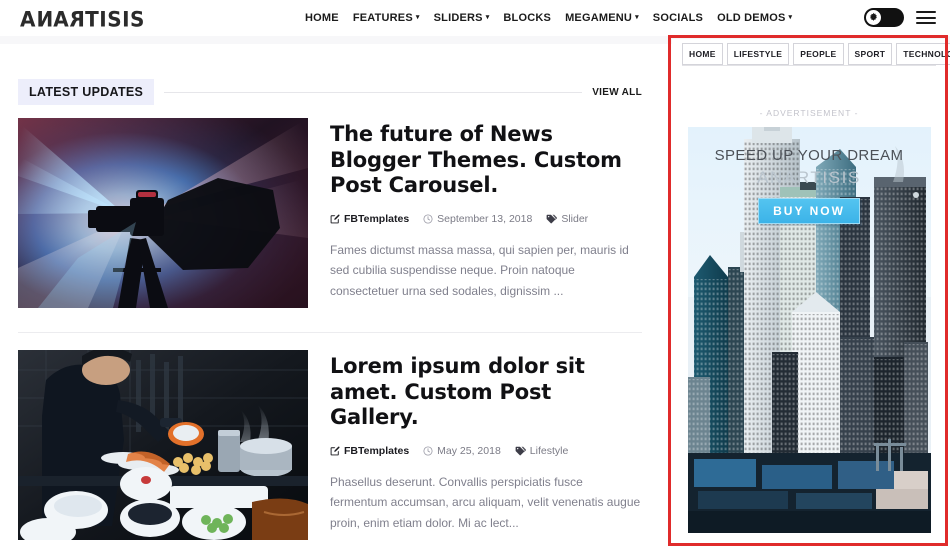 This screenshot has height=559, width=950. I want to click on nav-item-old-demos: OLD DEMOS ▾, so click(754, 18).